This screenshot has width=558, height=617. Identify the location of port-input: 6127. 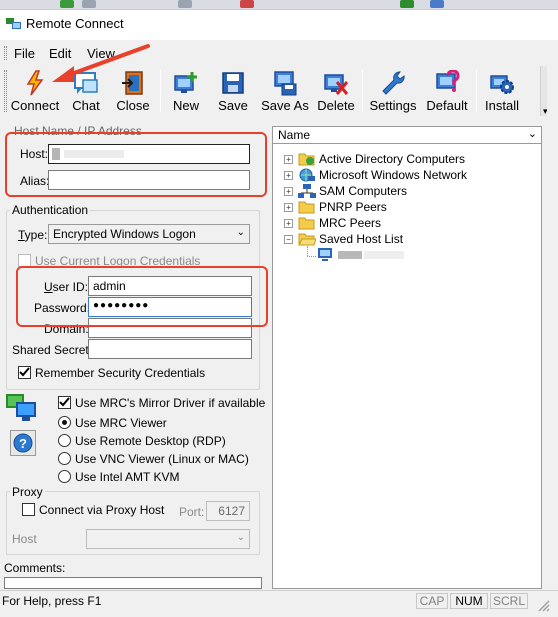
(228, 511).